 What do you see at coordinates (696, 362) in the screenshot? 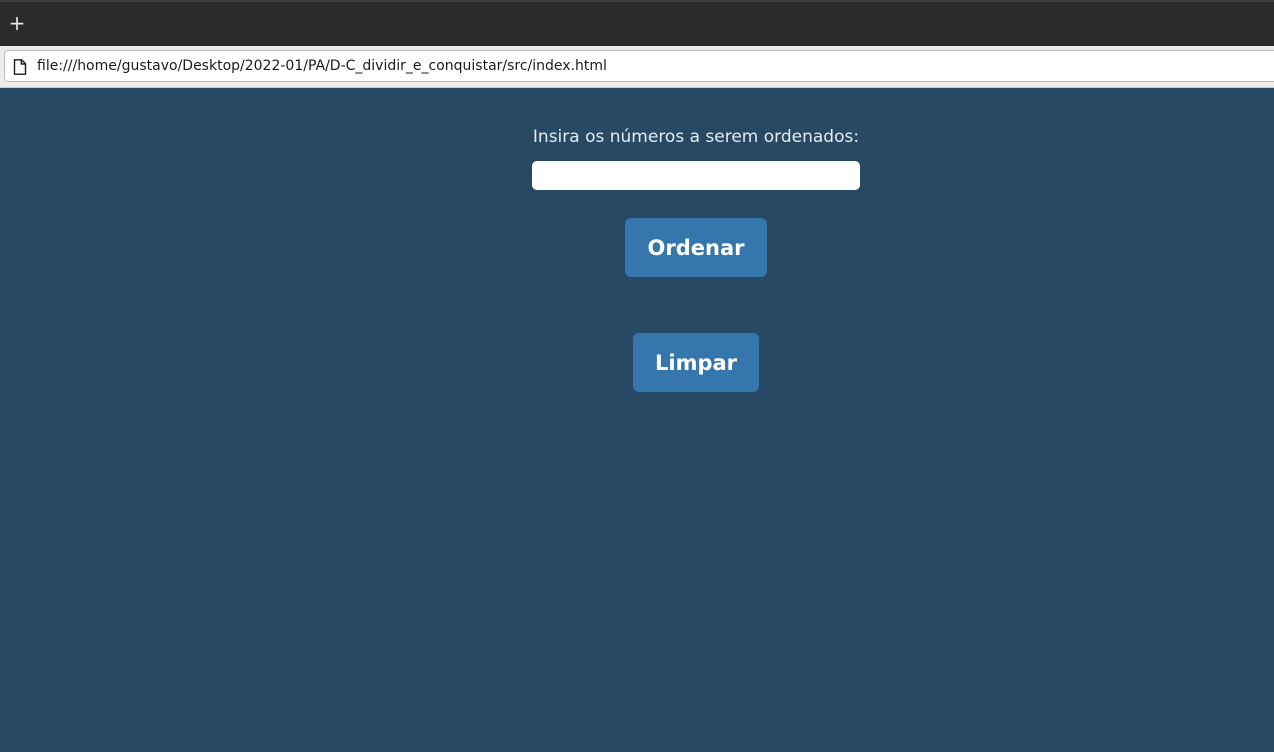
I see `clear-button: Limpar` at bounding box center [696, 362].